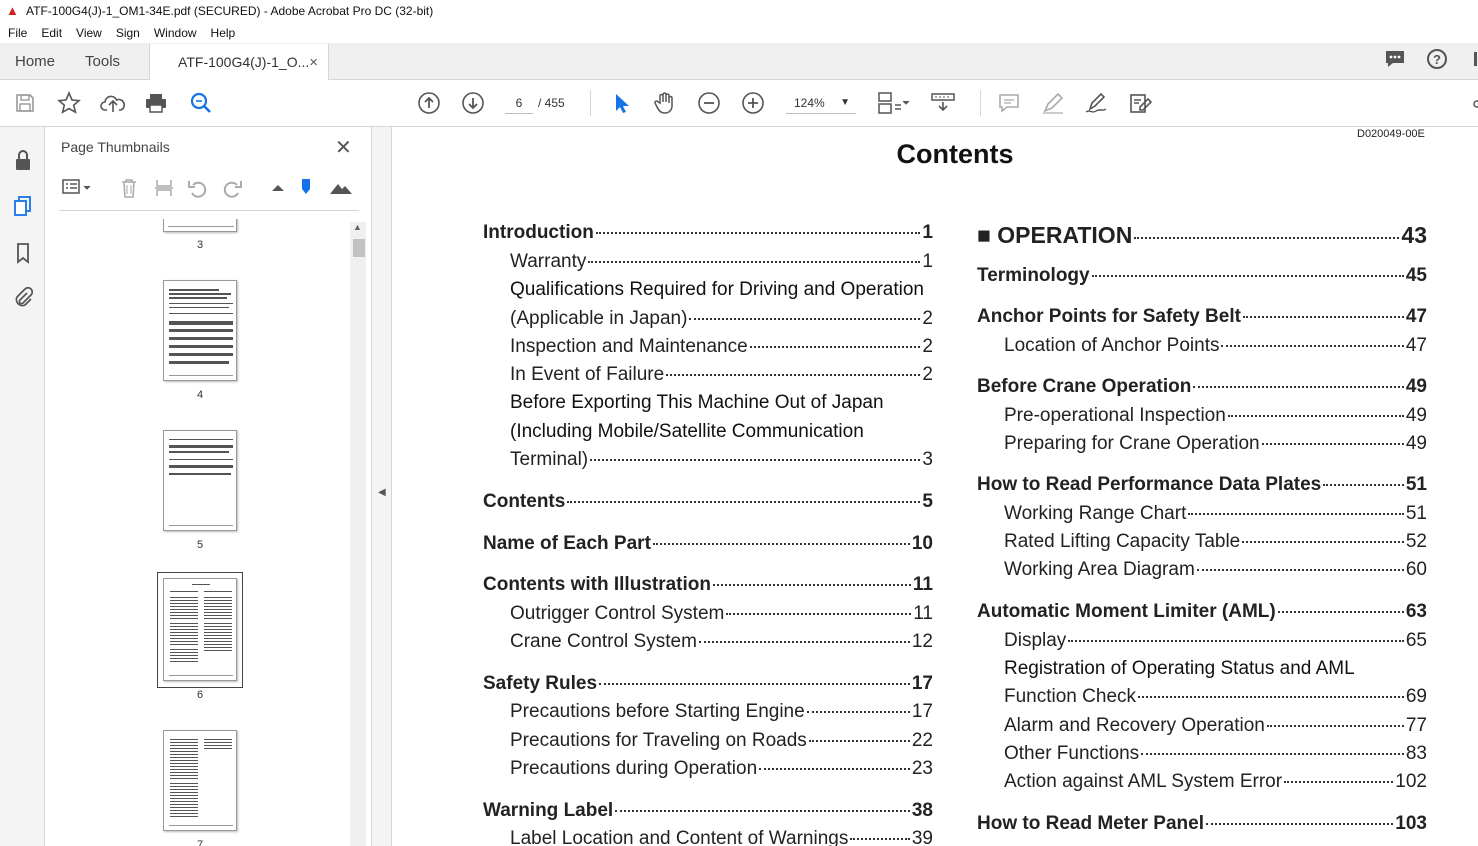 The image size is (1478, 846). Describe the element at coordinates (306, 189) in the screenshot. I see `thumbnail-size-slider-icon` at that location.